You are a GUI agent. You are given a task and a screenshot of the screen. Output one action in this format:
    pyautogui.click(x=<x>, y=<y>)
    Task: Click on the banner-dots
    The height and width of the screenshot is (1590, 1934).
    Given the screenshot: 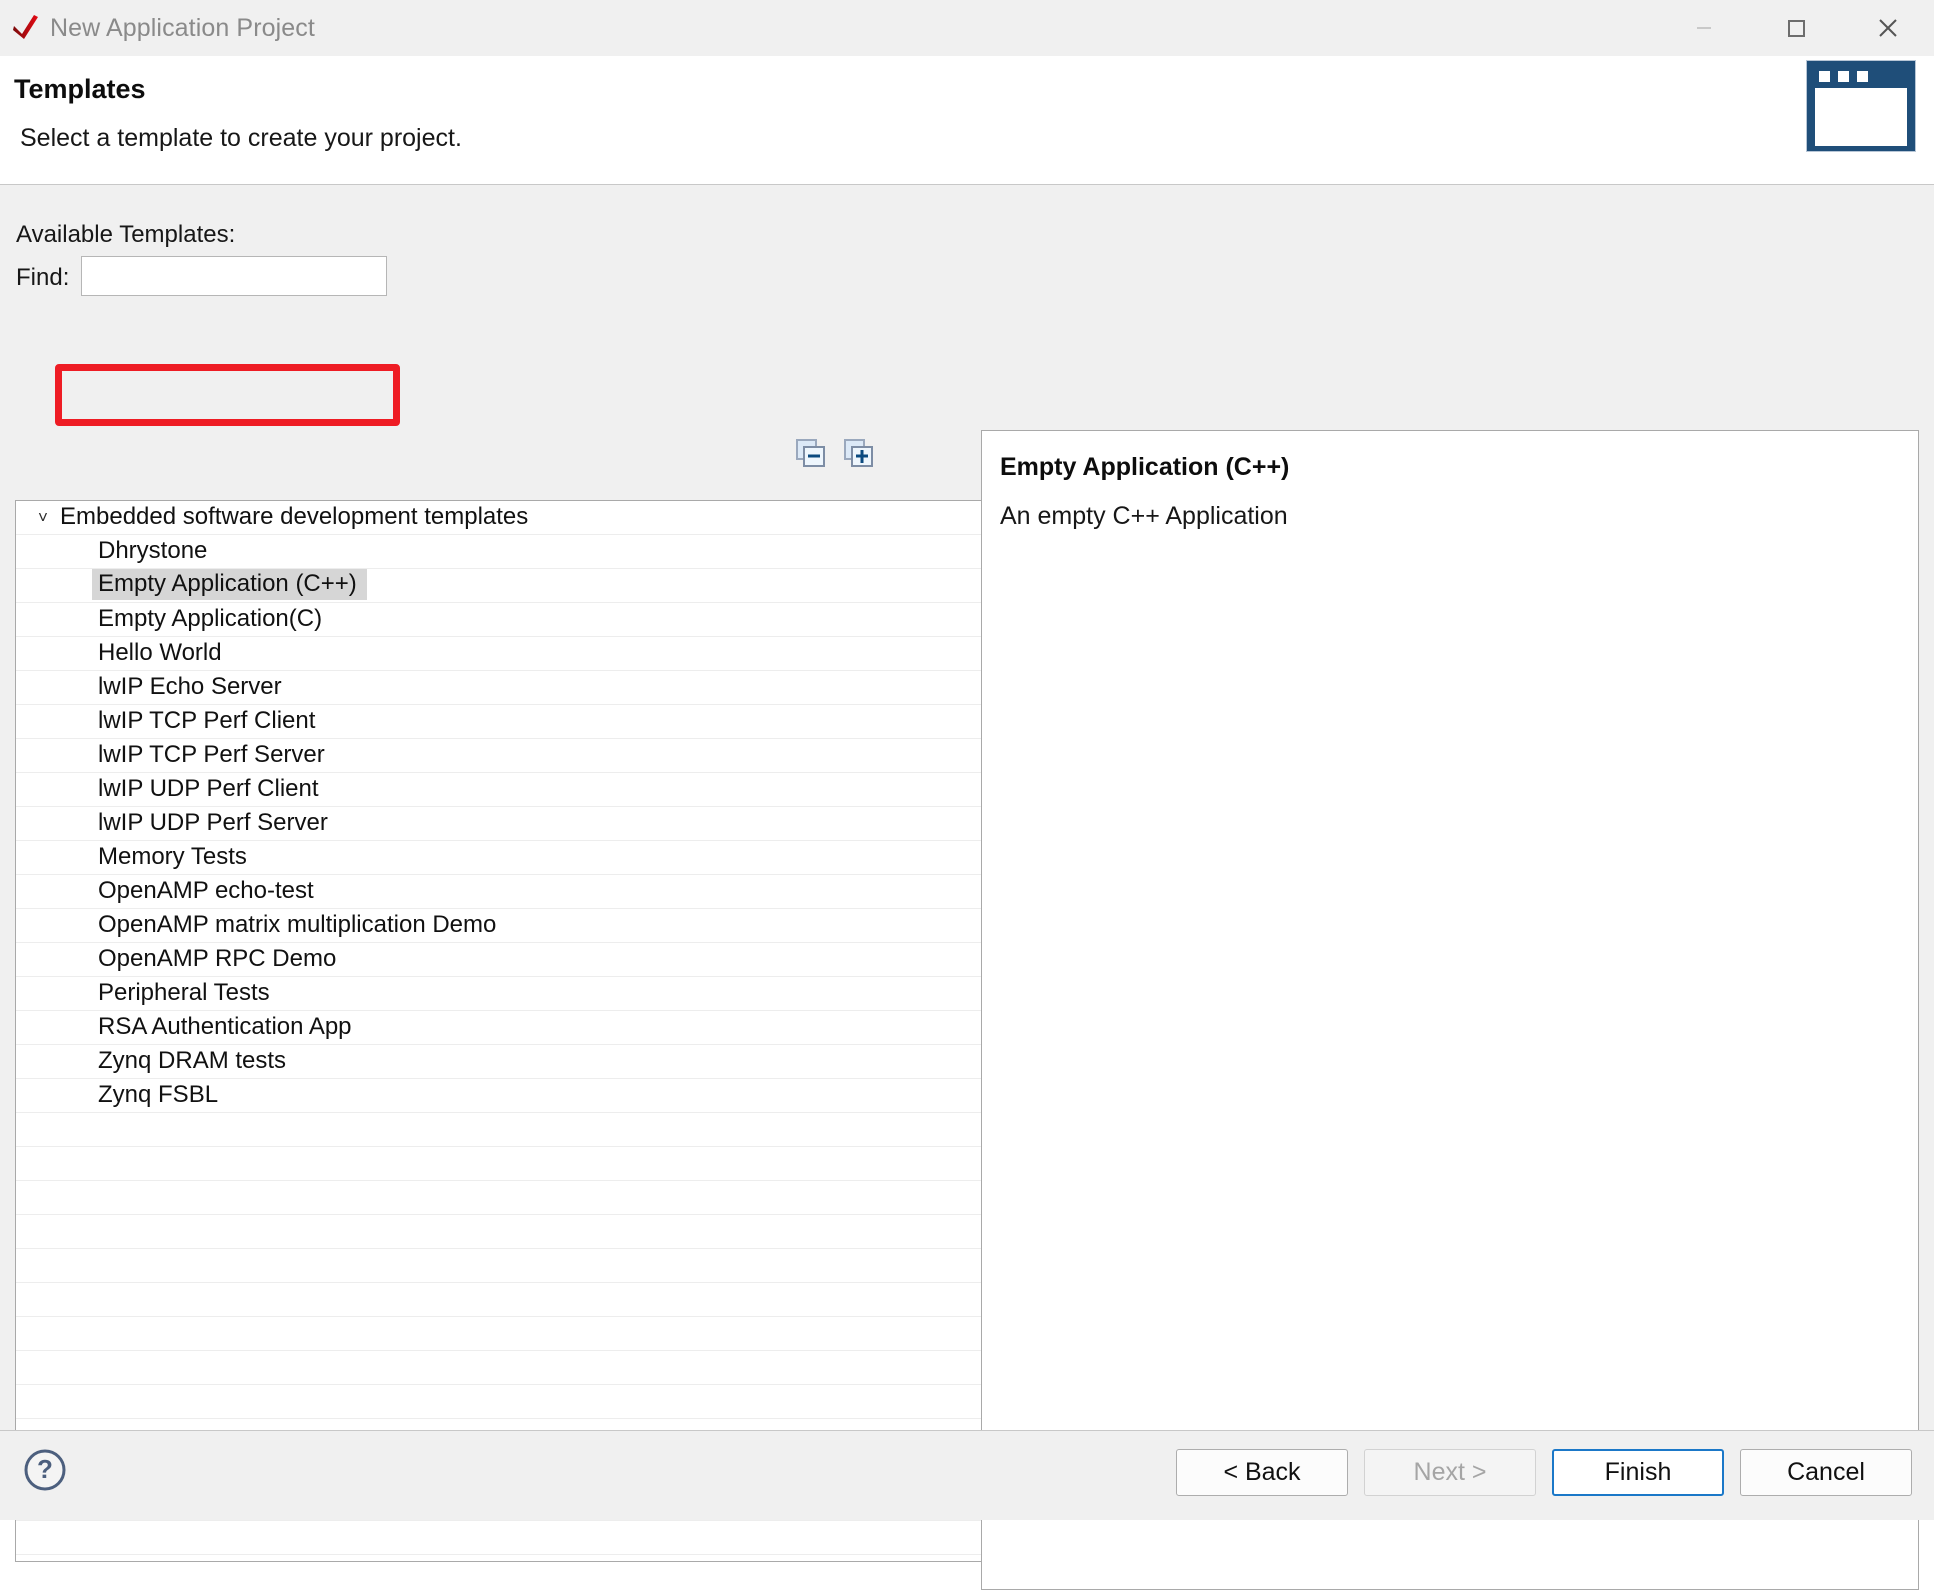 What is the action you would take?
    pyautogui.click(x=1861, y=77)
    